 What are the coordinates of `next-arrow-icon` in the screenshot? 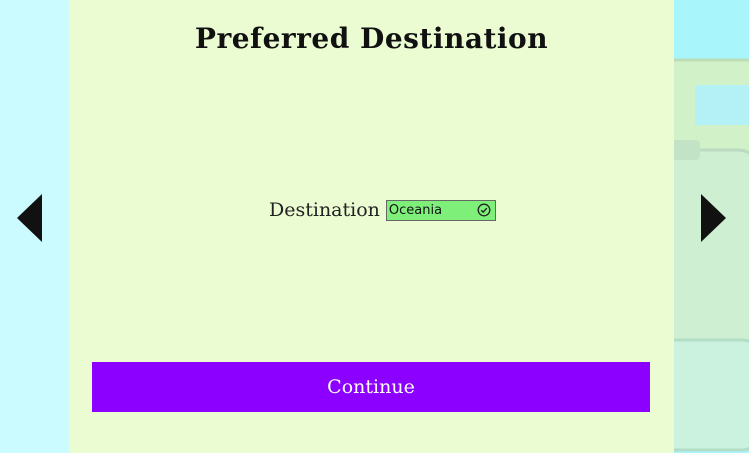 It's located at (713, 218).